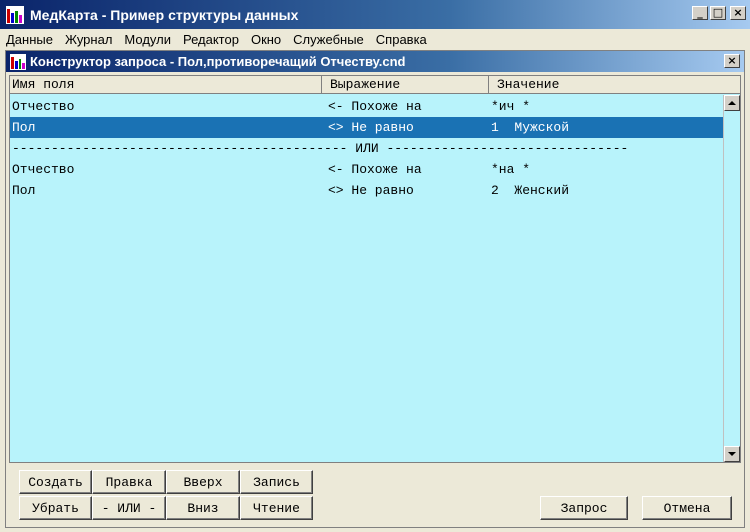 Image resolution: width=750 pixels, height=532 pixels. I want to click on menu-window: Окно, so click(266, 39).